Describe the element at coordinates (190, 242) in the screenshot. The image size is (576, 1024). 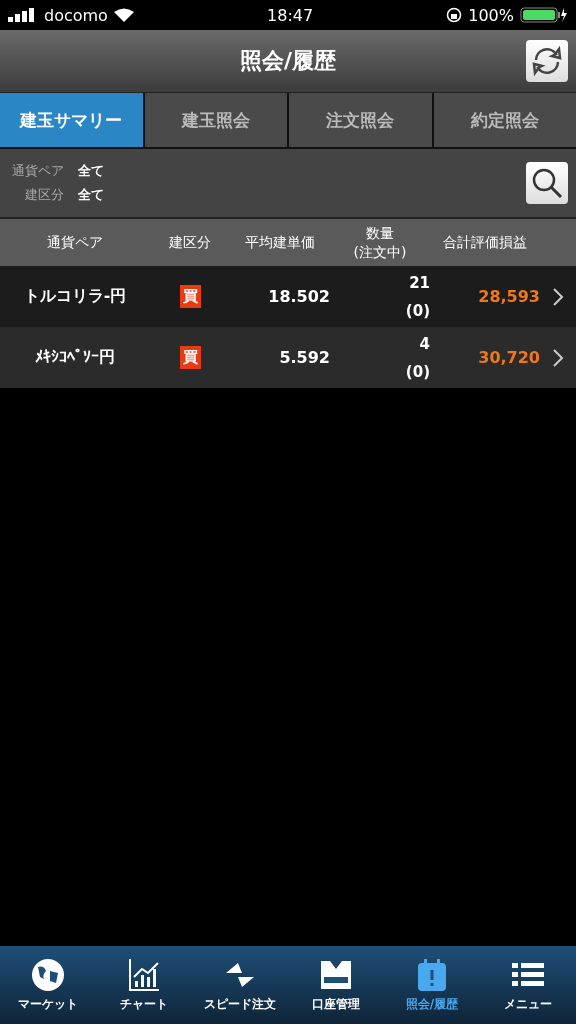
I see `column-header: 建区分` at that location.